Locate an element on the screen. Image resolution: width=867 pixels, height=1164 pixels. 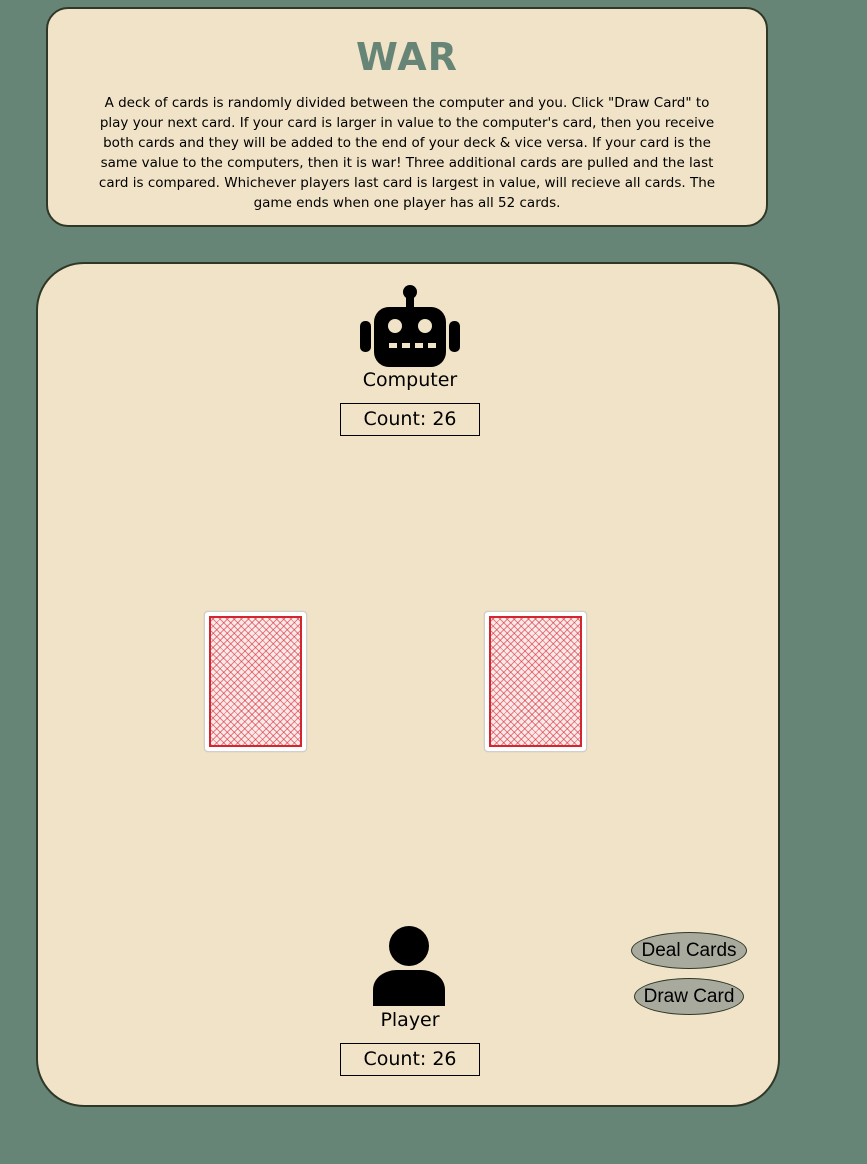
user-icon is located at coordinates (409, 966).